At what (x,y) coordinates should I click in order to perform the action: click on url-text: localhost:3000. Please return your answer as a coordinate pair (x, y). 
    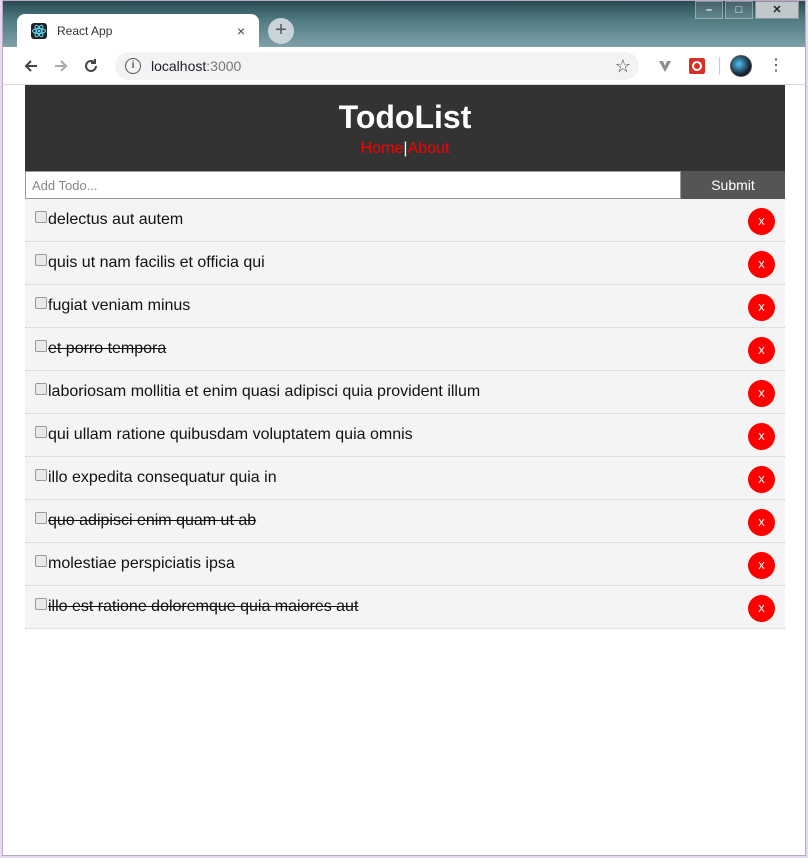
    Looking at the image, I should click on (196, 65).